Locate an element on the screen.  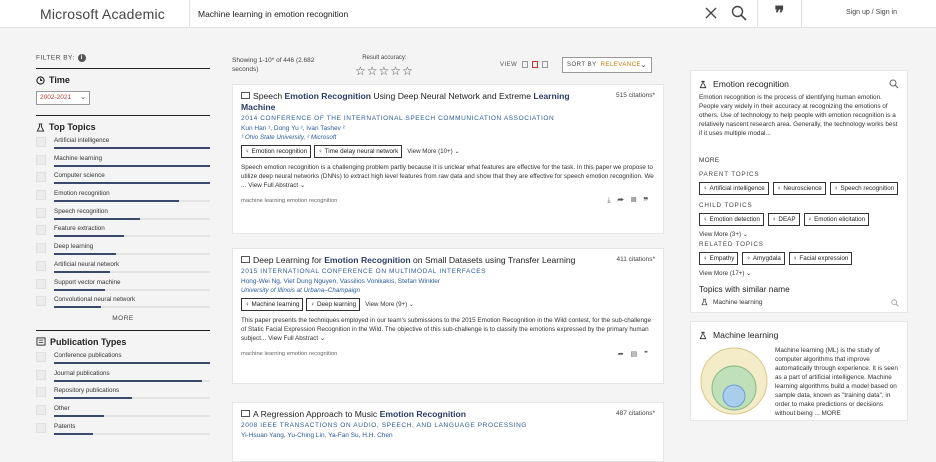
time-section-title: Time is located at coordinates (123, 80).